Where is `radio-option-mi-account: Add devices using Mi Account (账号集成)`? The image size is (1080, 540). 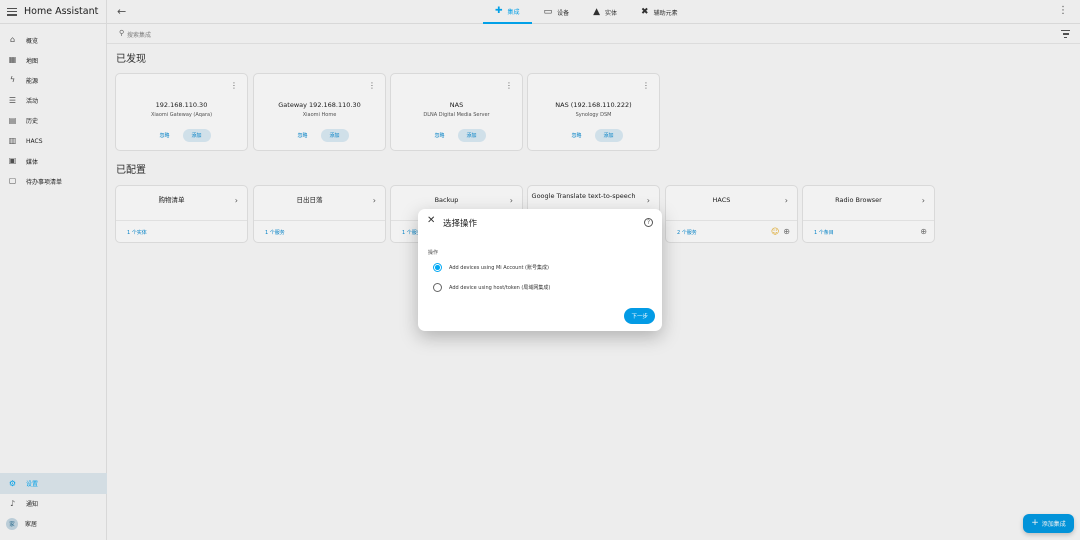
radio-option-mi-account: Add devices using Mi Account (账号集成) is located at coordinates (491, 267).